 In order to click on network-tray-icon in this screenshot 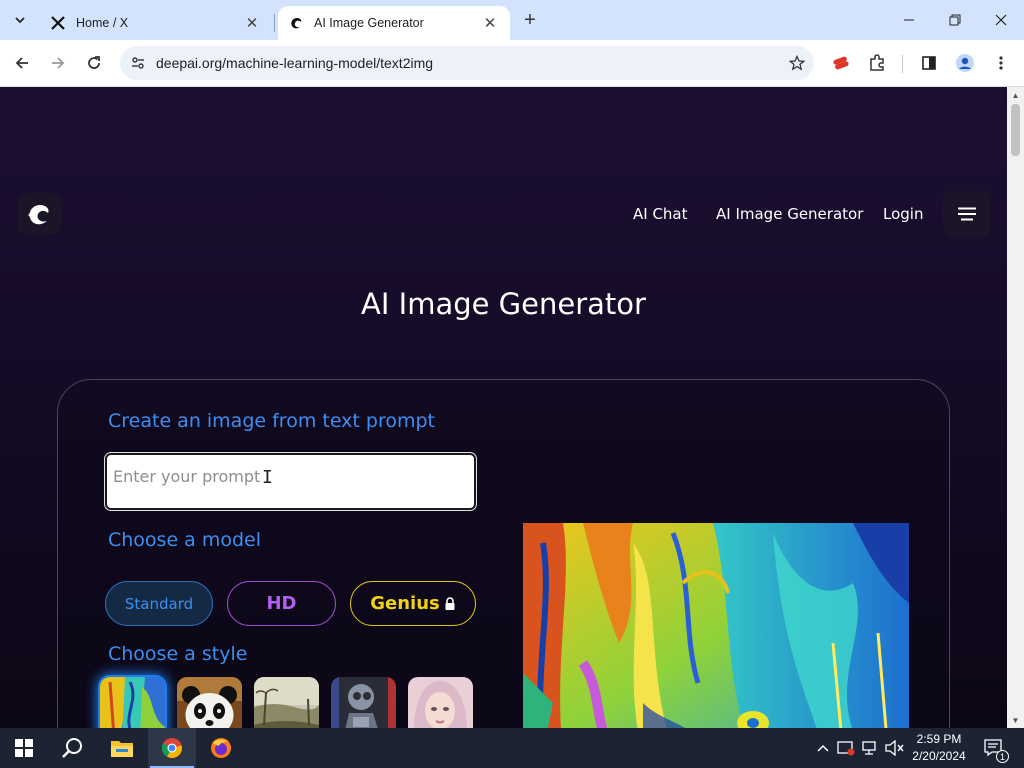, I will do `click(870, 748)`.